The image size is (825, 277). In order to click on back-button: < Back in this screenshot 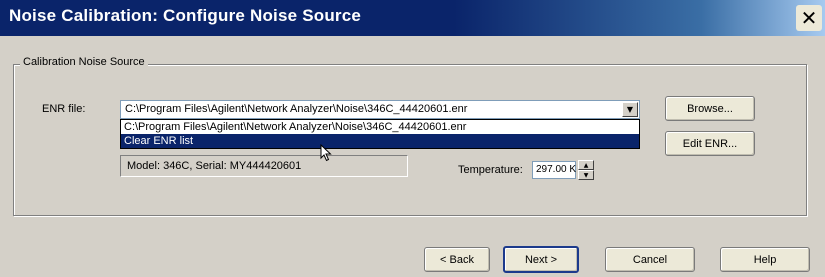, I will do `click(457, 259)`.